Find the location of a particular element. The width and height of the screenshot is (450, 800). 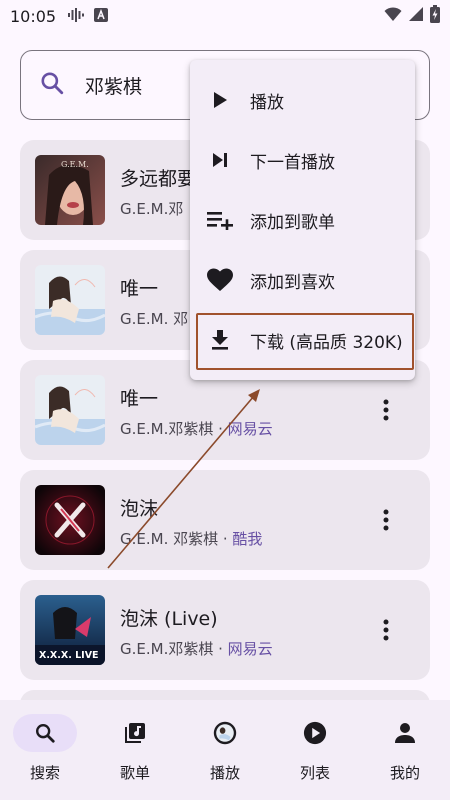

song-meta: G.E.M. 邓紫棋 · 酷我 is located at coordinates (191, 538).